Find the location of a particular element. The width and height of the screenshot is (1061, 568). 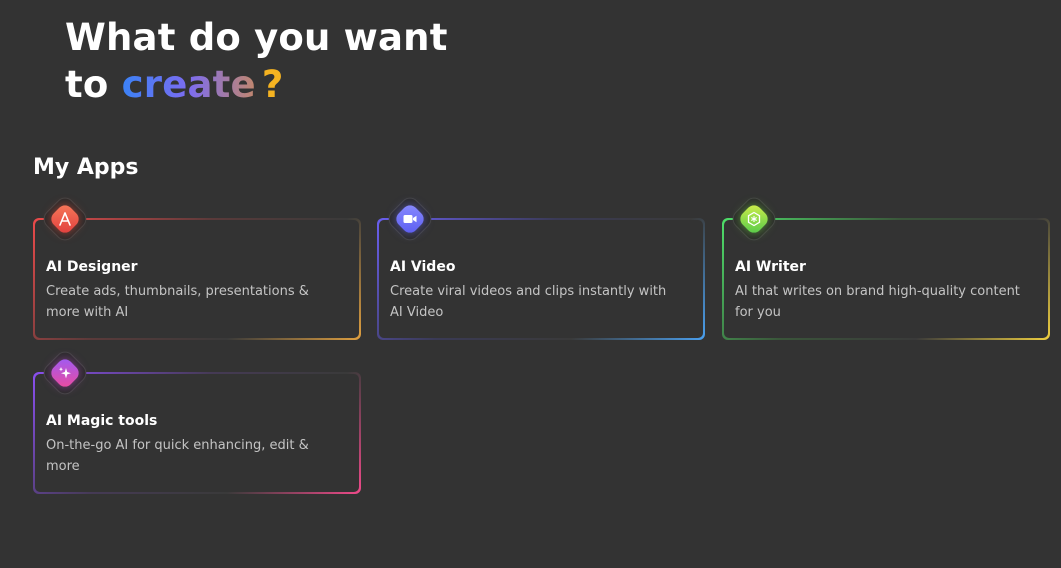

sparkles-icon is located at coordinates (65, 373).